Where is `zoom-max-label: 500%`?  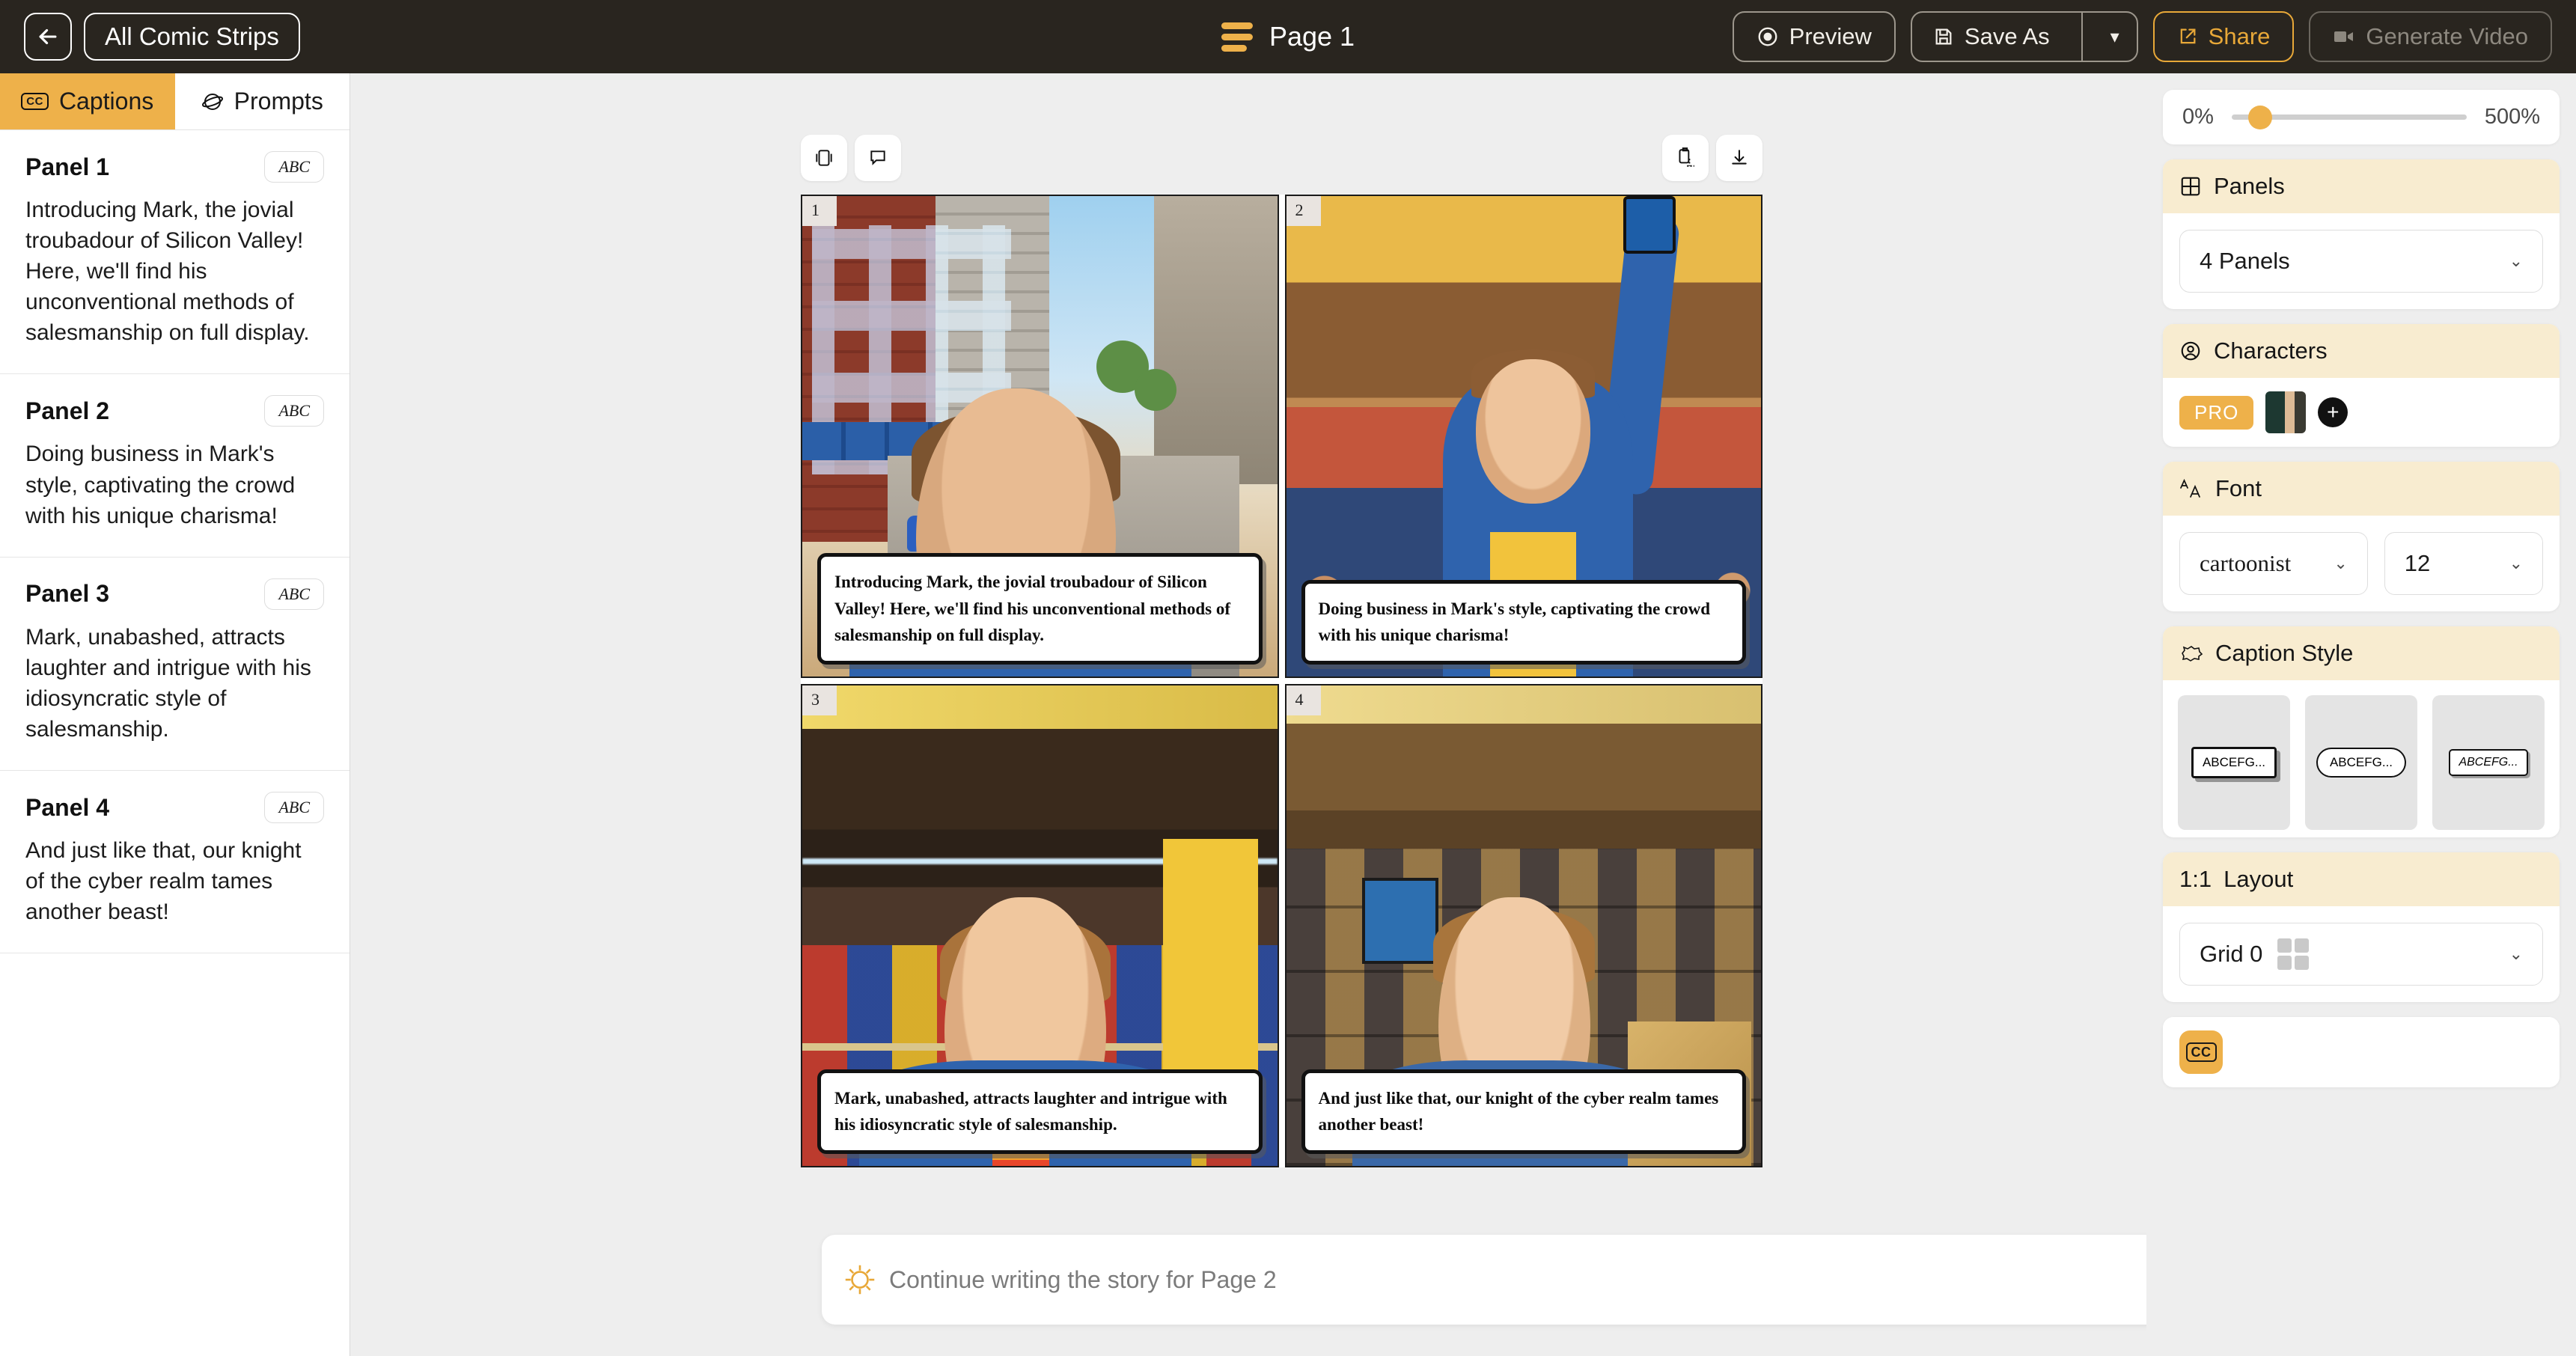
zoom-max-label: 500% is located at coordinates (2512, 117).